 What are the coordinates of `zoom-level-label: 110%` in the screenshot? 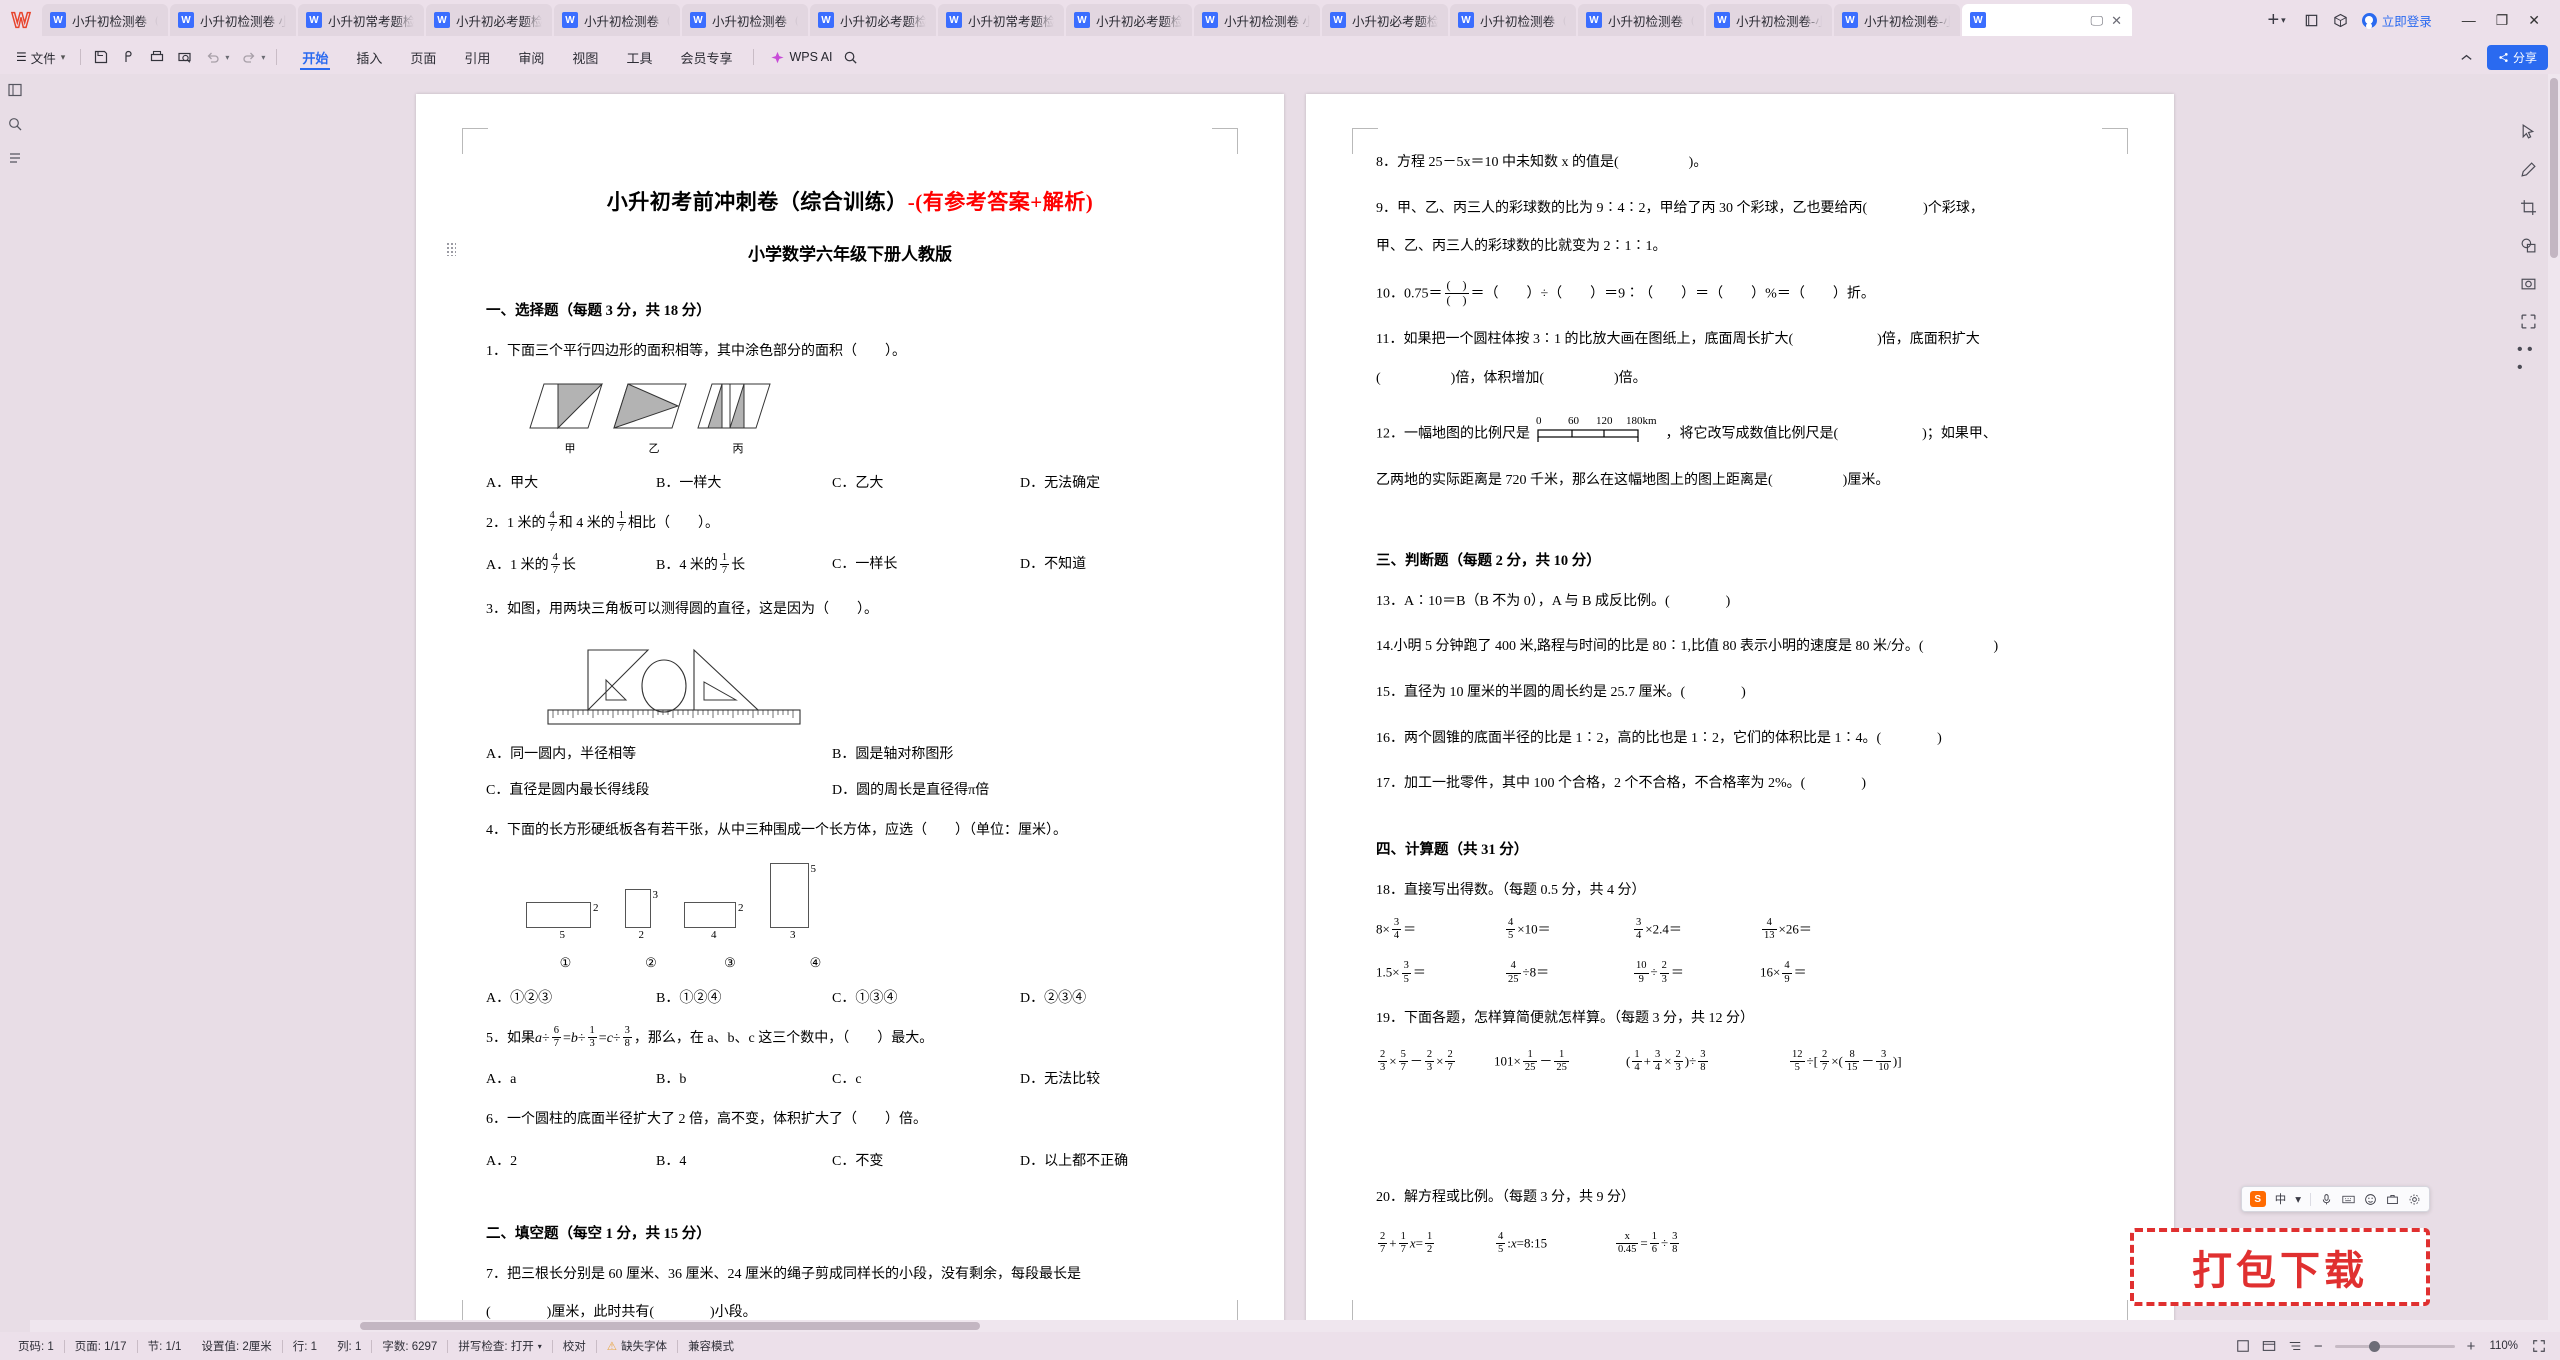 It's located at (2503, 1346).